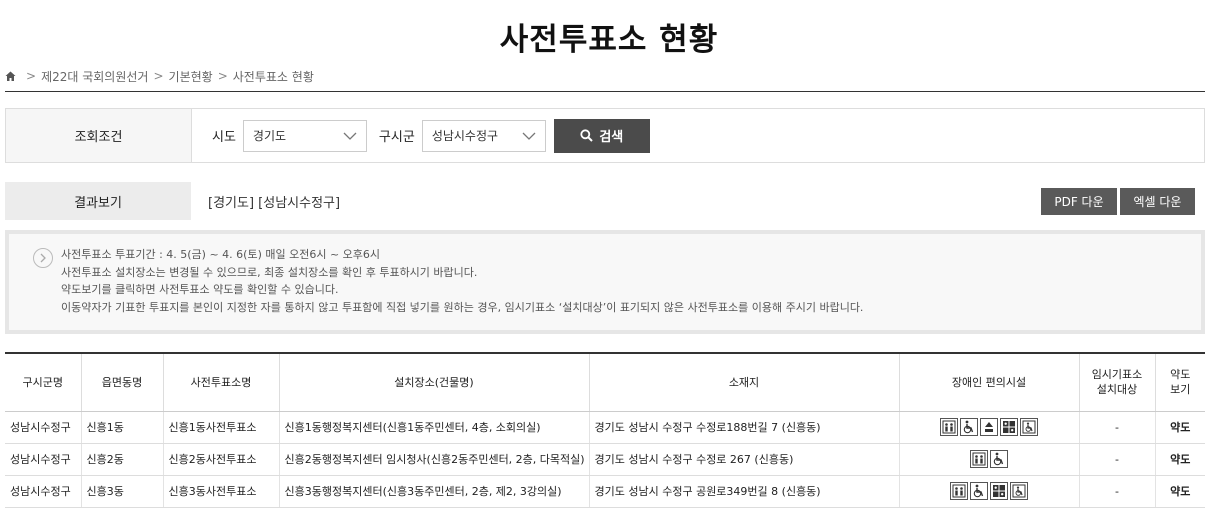 The height and width of the screenshot is (511, 1218). I want to click on cell-place: 신흥2동행정복지센터 임시청사(신흥2동주민센터, 2층, 다목적실), so click(433, 459).